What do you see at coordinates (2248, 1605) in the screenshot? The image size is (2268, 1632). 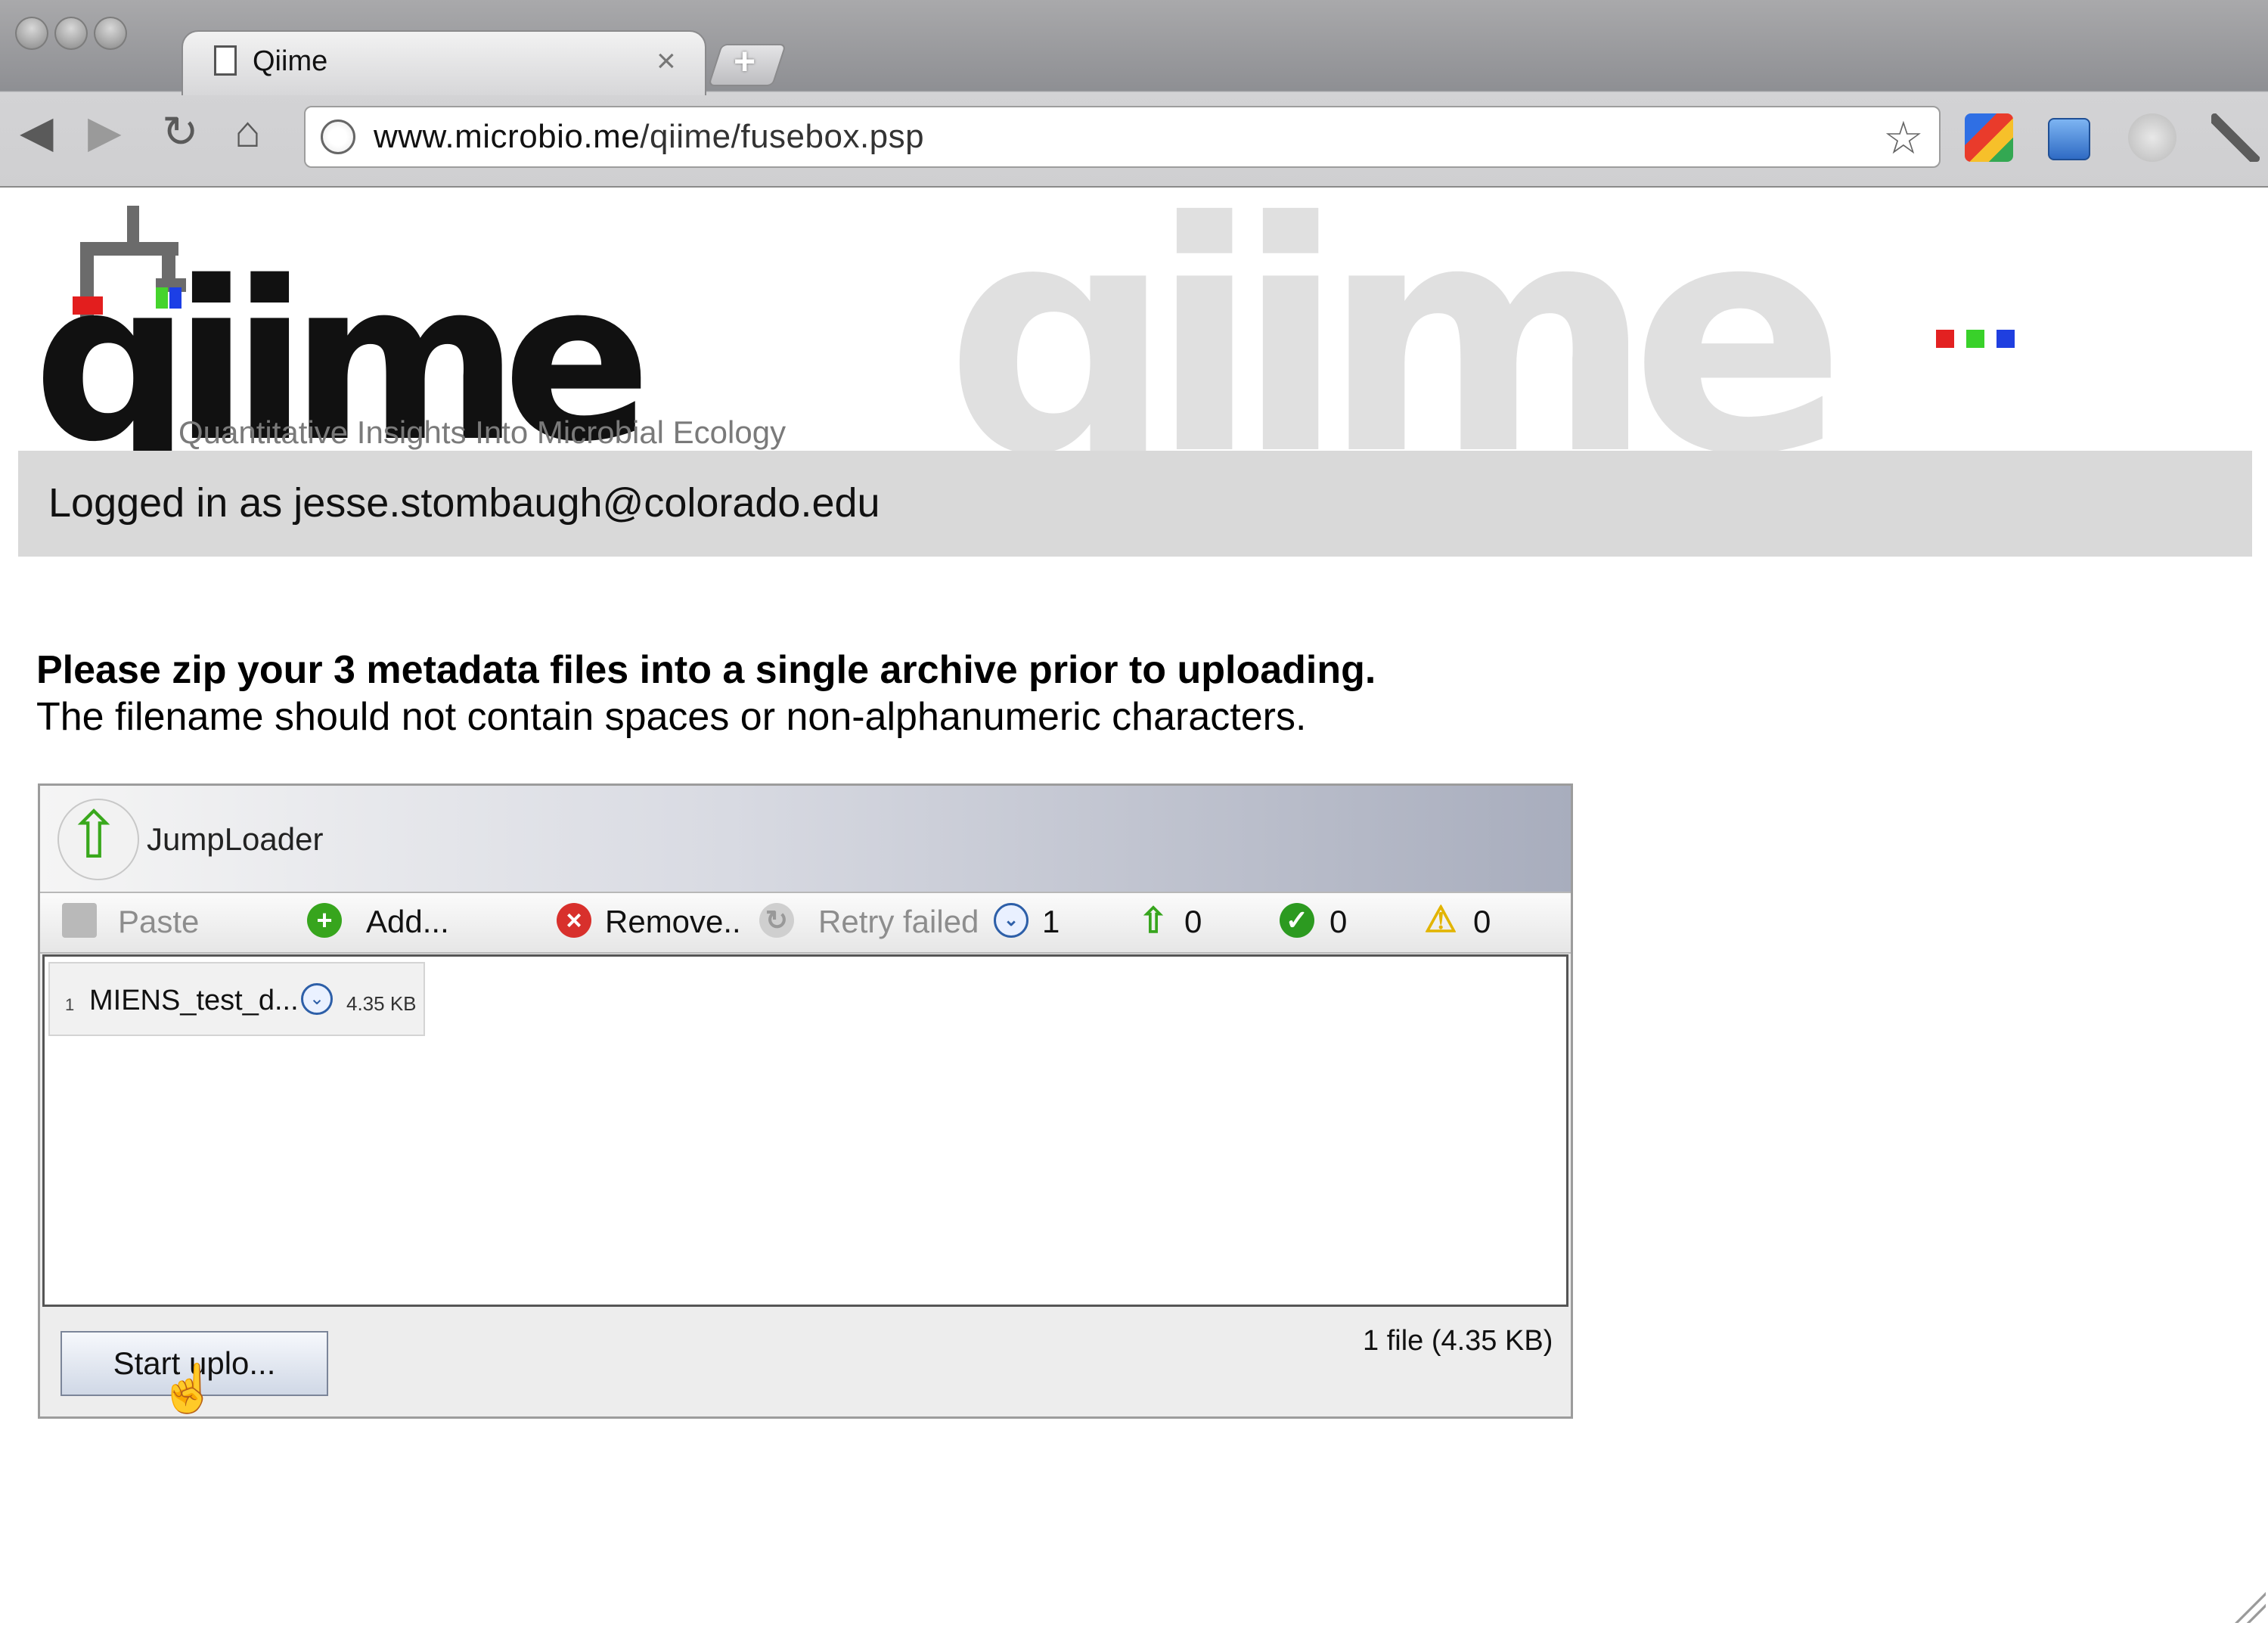 I see `resize-grip-icon` at bounding box center [2248, 1605].